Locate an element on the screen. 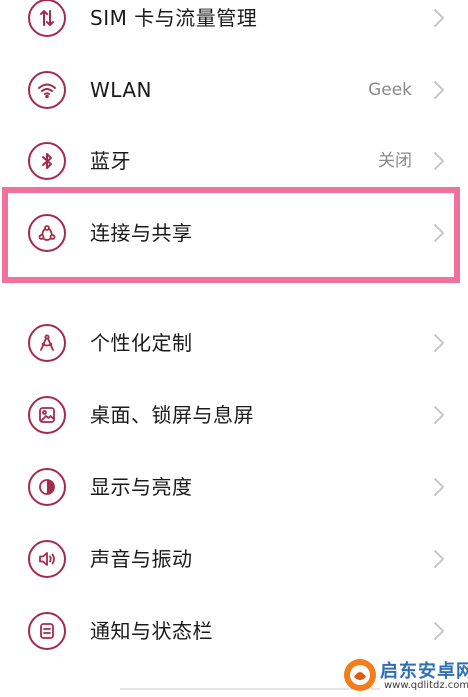 Image resolution: width=468 pixels, height=697 pixels. watermark: 启东安卓网 www.qdlitdz.com is located at coordinates (403, 676).